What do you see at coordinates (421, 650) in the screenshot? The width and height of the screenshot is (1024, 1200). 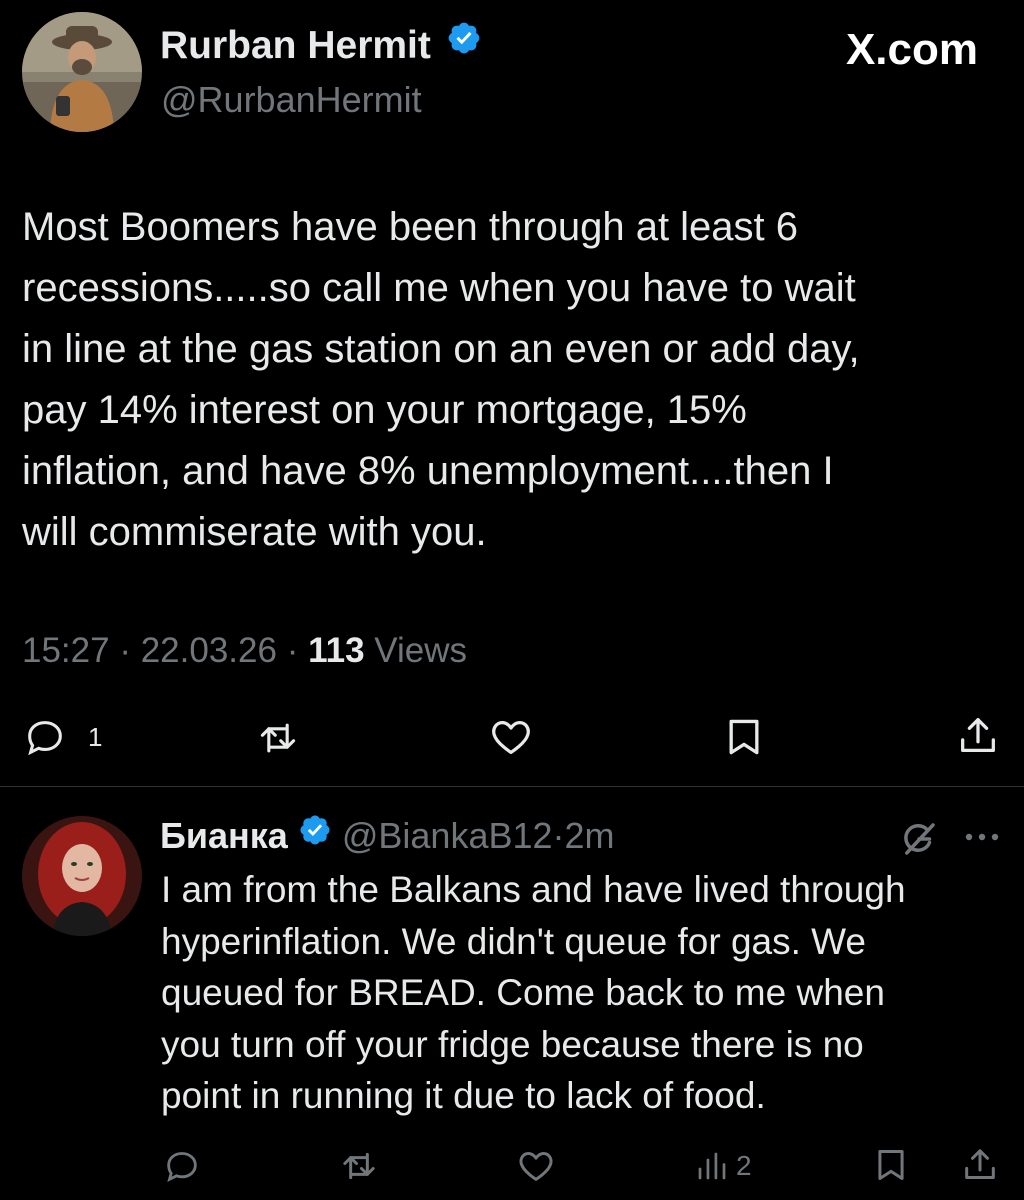 I see `views-label: Views` at bounding box center [421, 650].